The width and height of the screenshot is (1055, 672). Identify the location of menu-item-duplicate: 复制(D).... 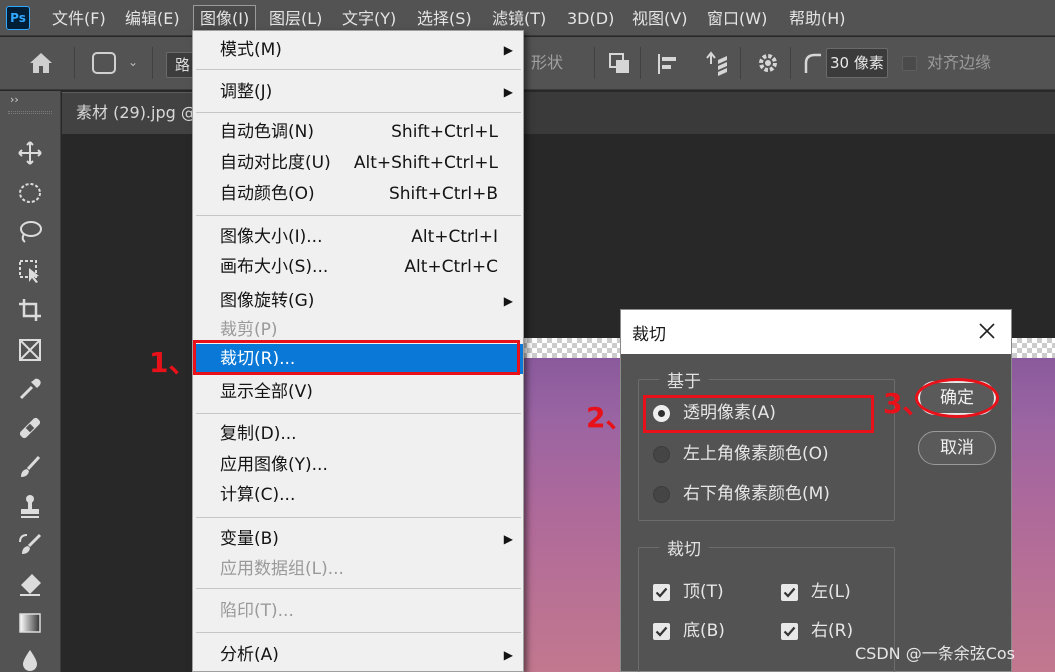
(358, 434).